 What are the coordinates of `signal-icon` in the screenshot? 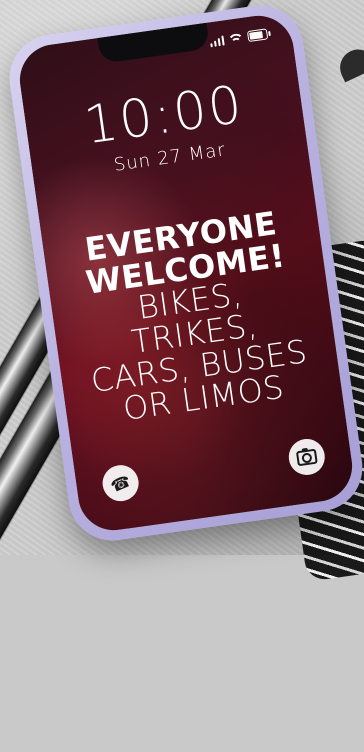 It's located at (217, 41).